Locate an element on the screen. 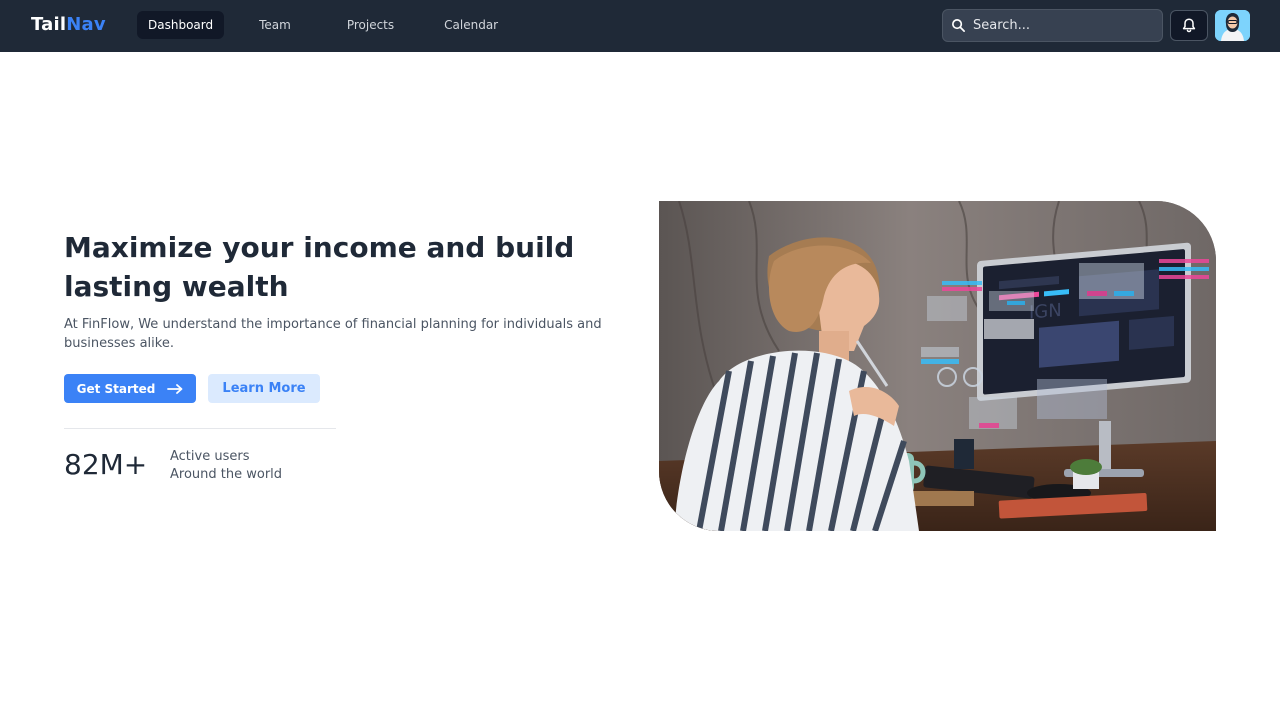  search-box is located at coordinates (1052, 25).